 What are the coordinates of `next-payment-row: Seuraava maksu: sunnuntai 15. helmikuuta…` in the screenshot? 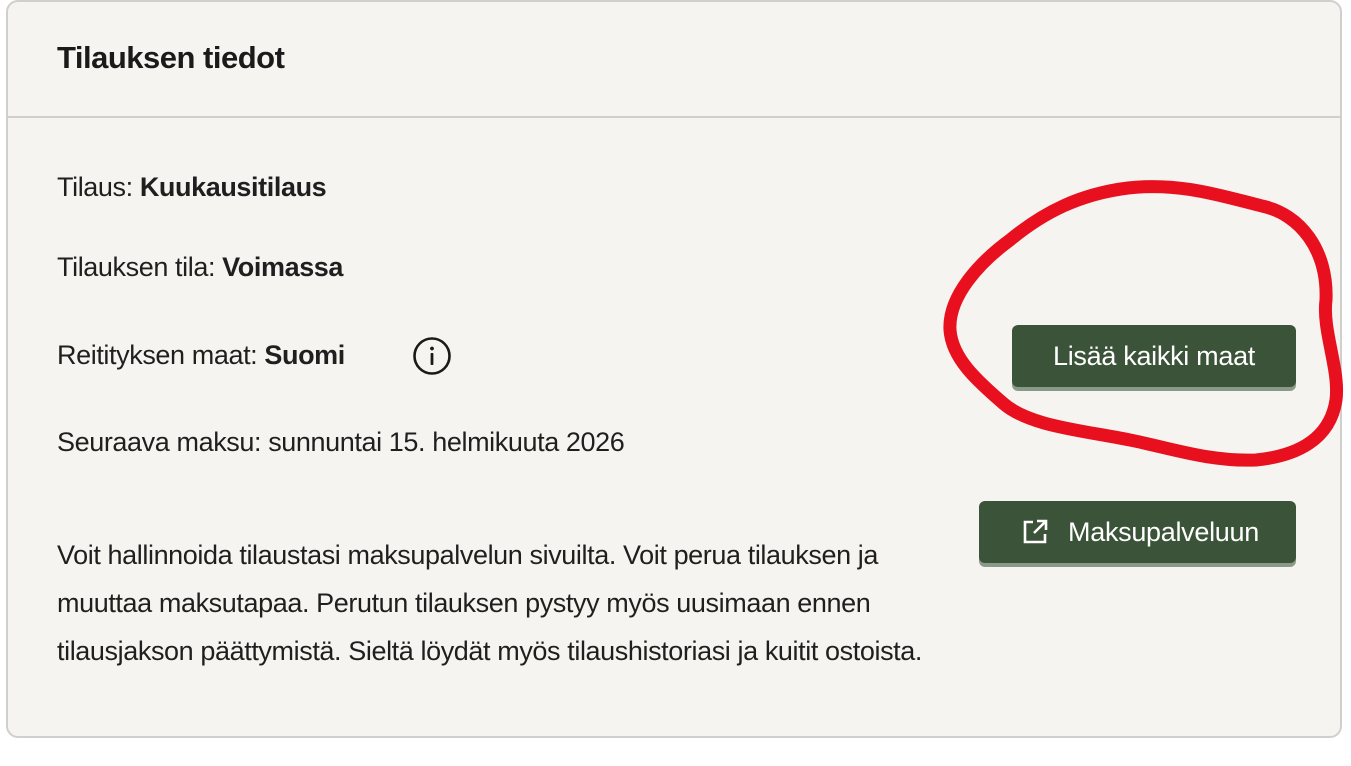 It's located at (341, 442).